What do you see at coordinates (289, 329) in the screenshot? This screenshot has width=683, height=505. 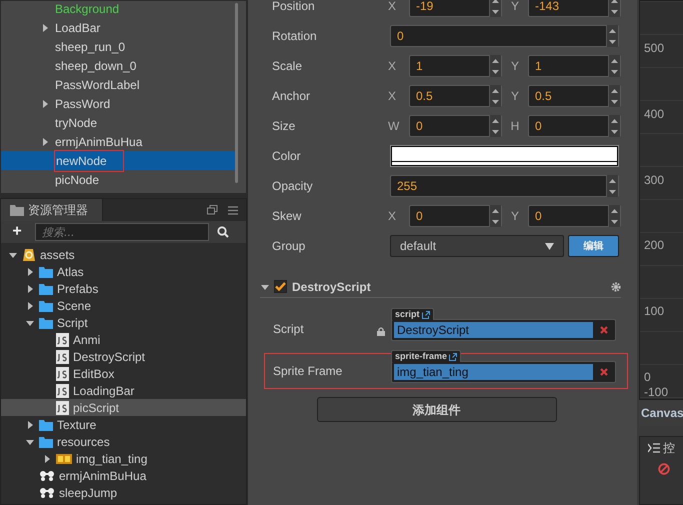 I see `property-label: Script` at bounding box center [289, 329].